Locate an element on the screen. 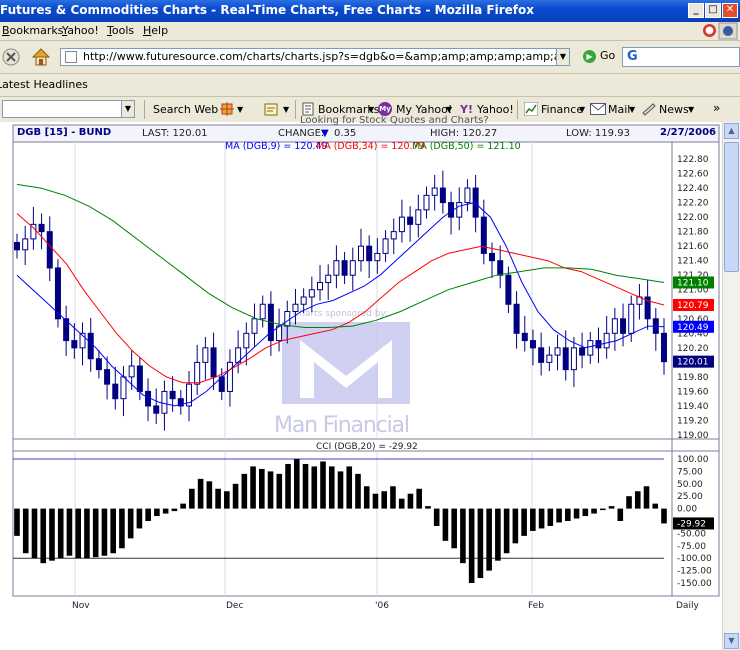 This screenshot has width=740, height=650. price-axis-tick-label: 119.80 is located at coordinates (693, 378).